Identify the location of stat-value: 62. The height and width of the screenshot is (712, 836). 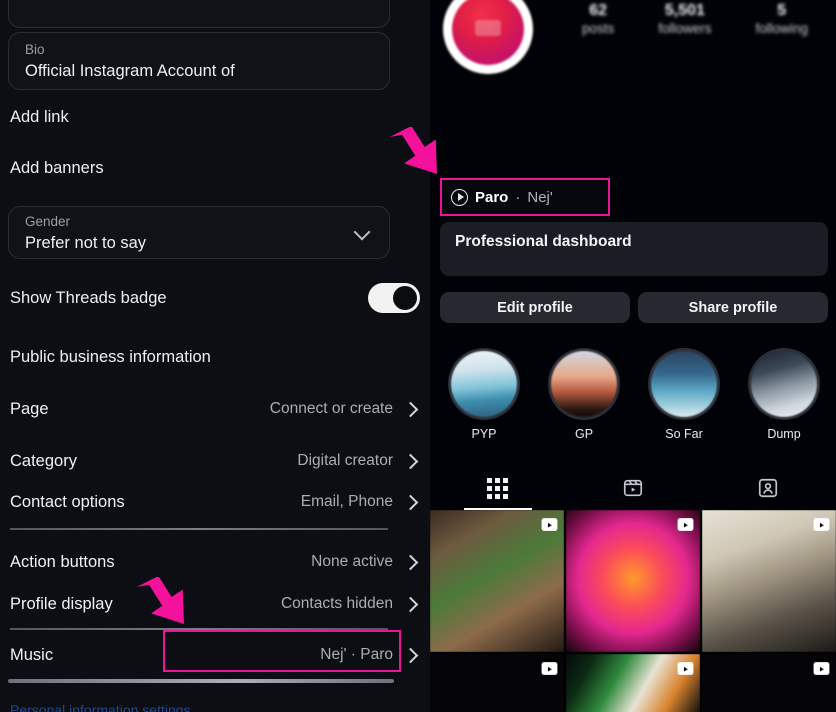
(598, 10).